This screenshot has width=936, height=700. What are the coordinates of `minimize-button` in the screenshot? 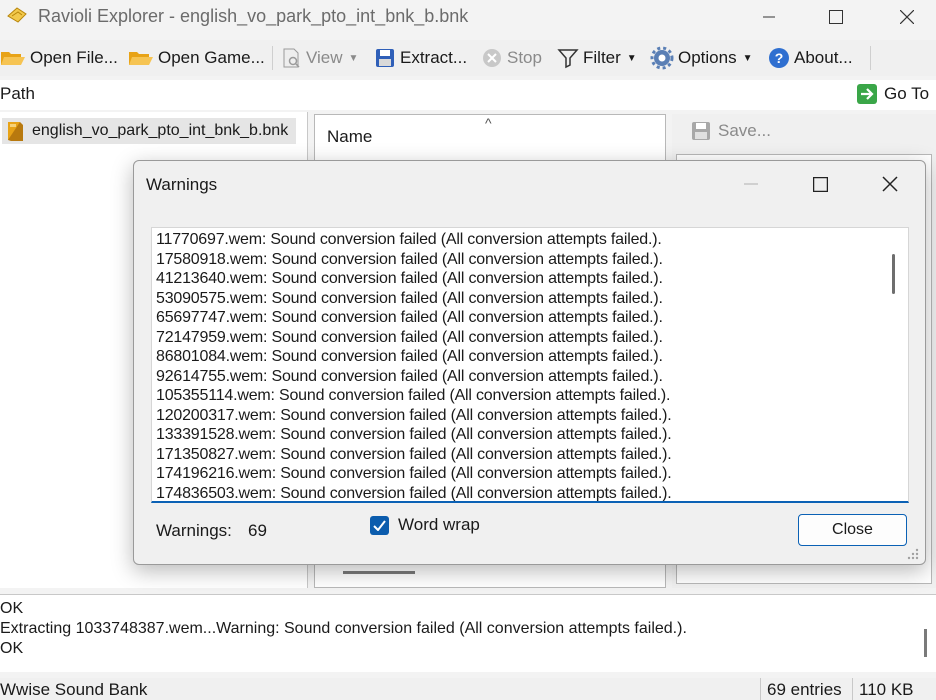 It's located at (769, 17).